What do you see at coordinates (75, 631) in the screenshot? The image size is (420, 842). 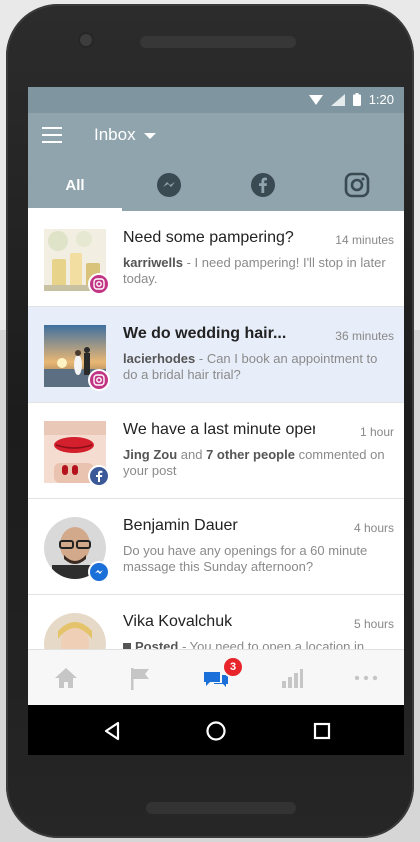 I see `avatar` at bounding box center [75, 631].